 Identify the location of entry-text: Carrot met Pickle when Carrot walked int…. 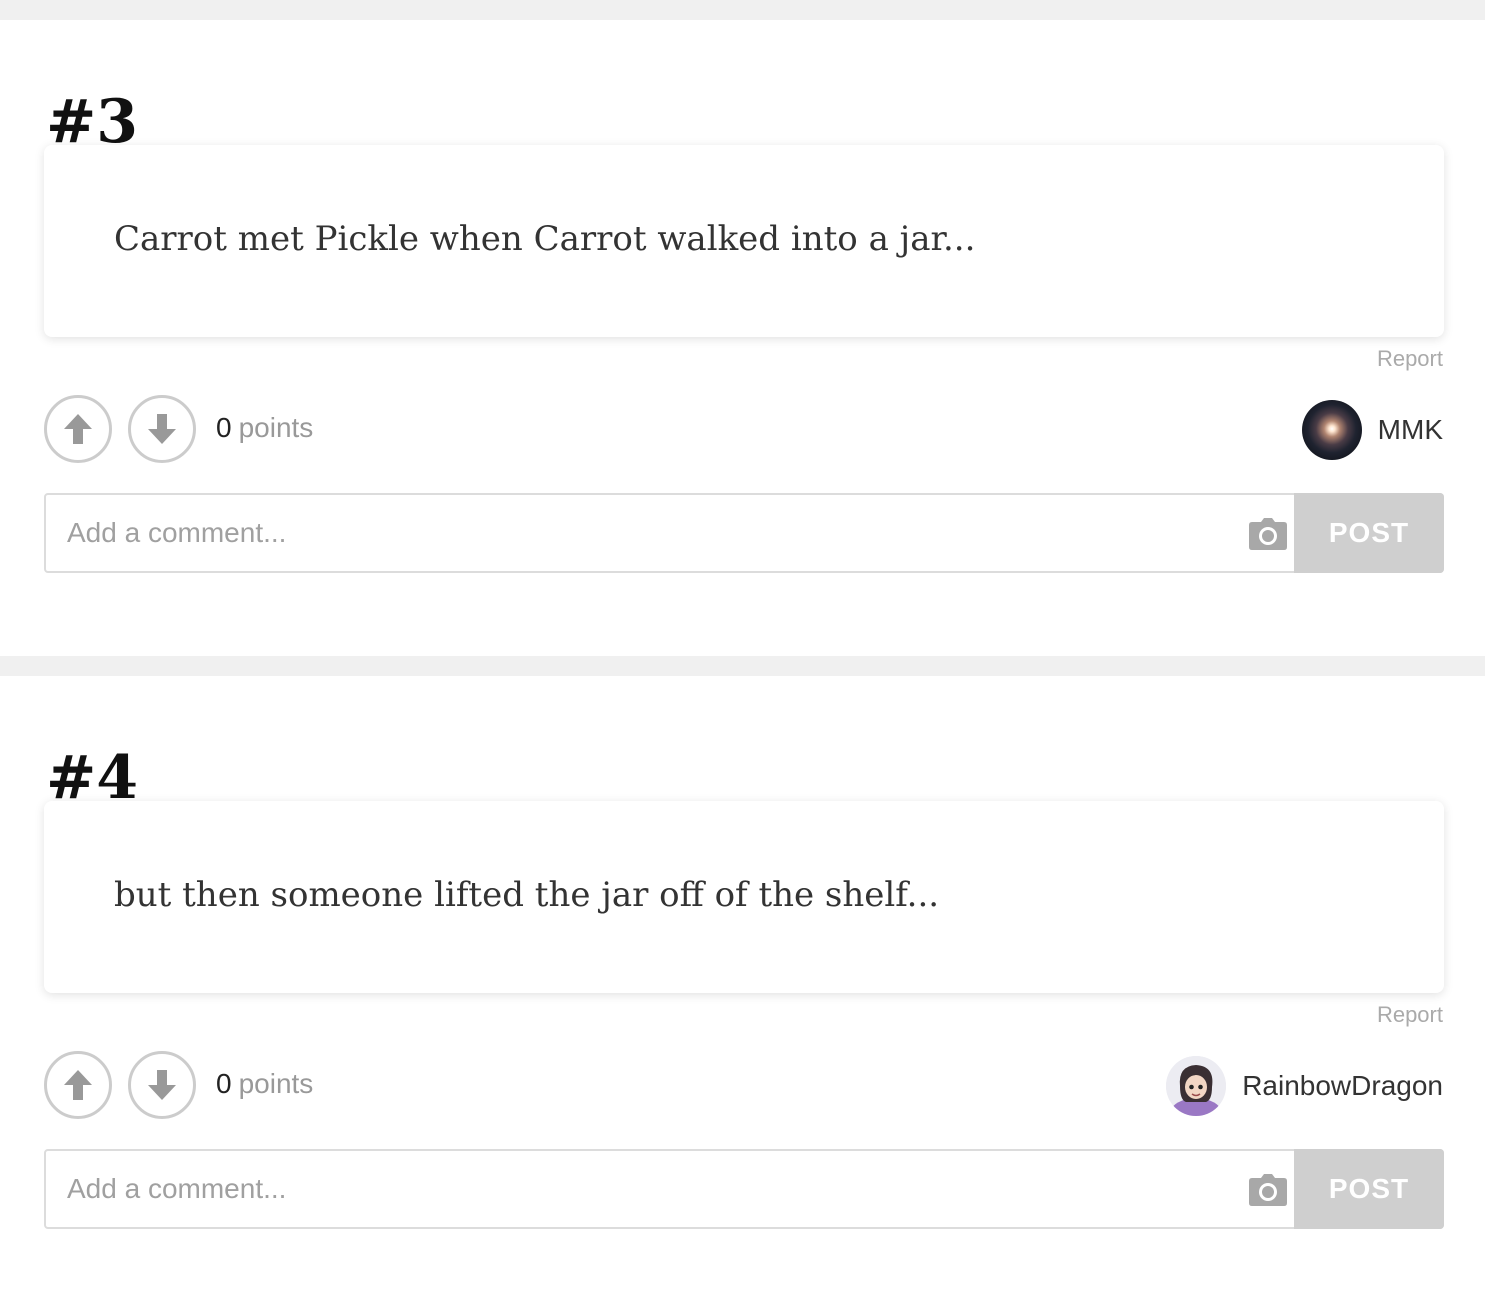
(545, 239).